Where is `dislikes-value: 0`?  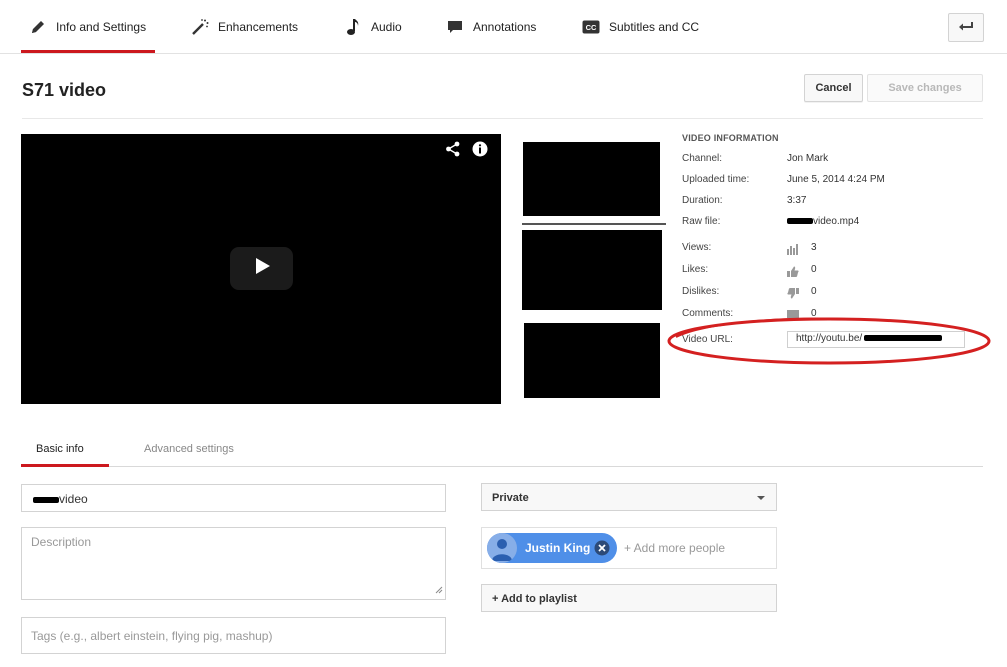
dislikes-value: 0 is located at coordinates (814, 291).